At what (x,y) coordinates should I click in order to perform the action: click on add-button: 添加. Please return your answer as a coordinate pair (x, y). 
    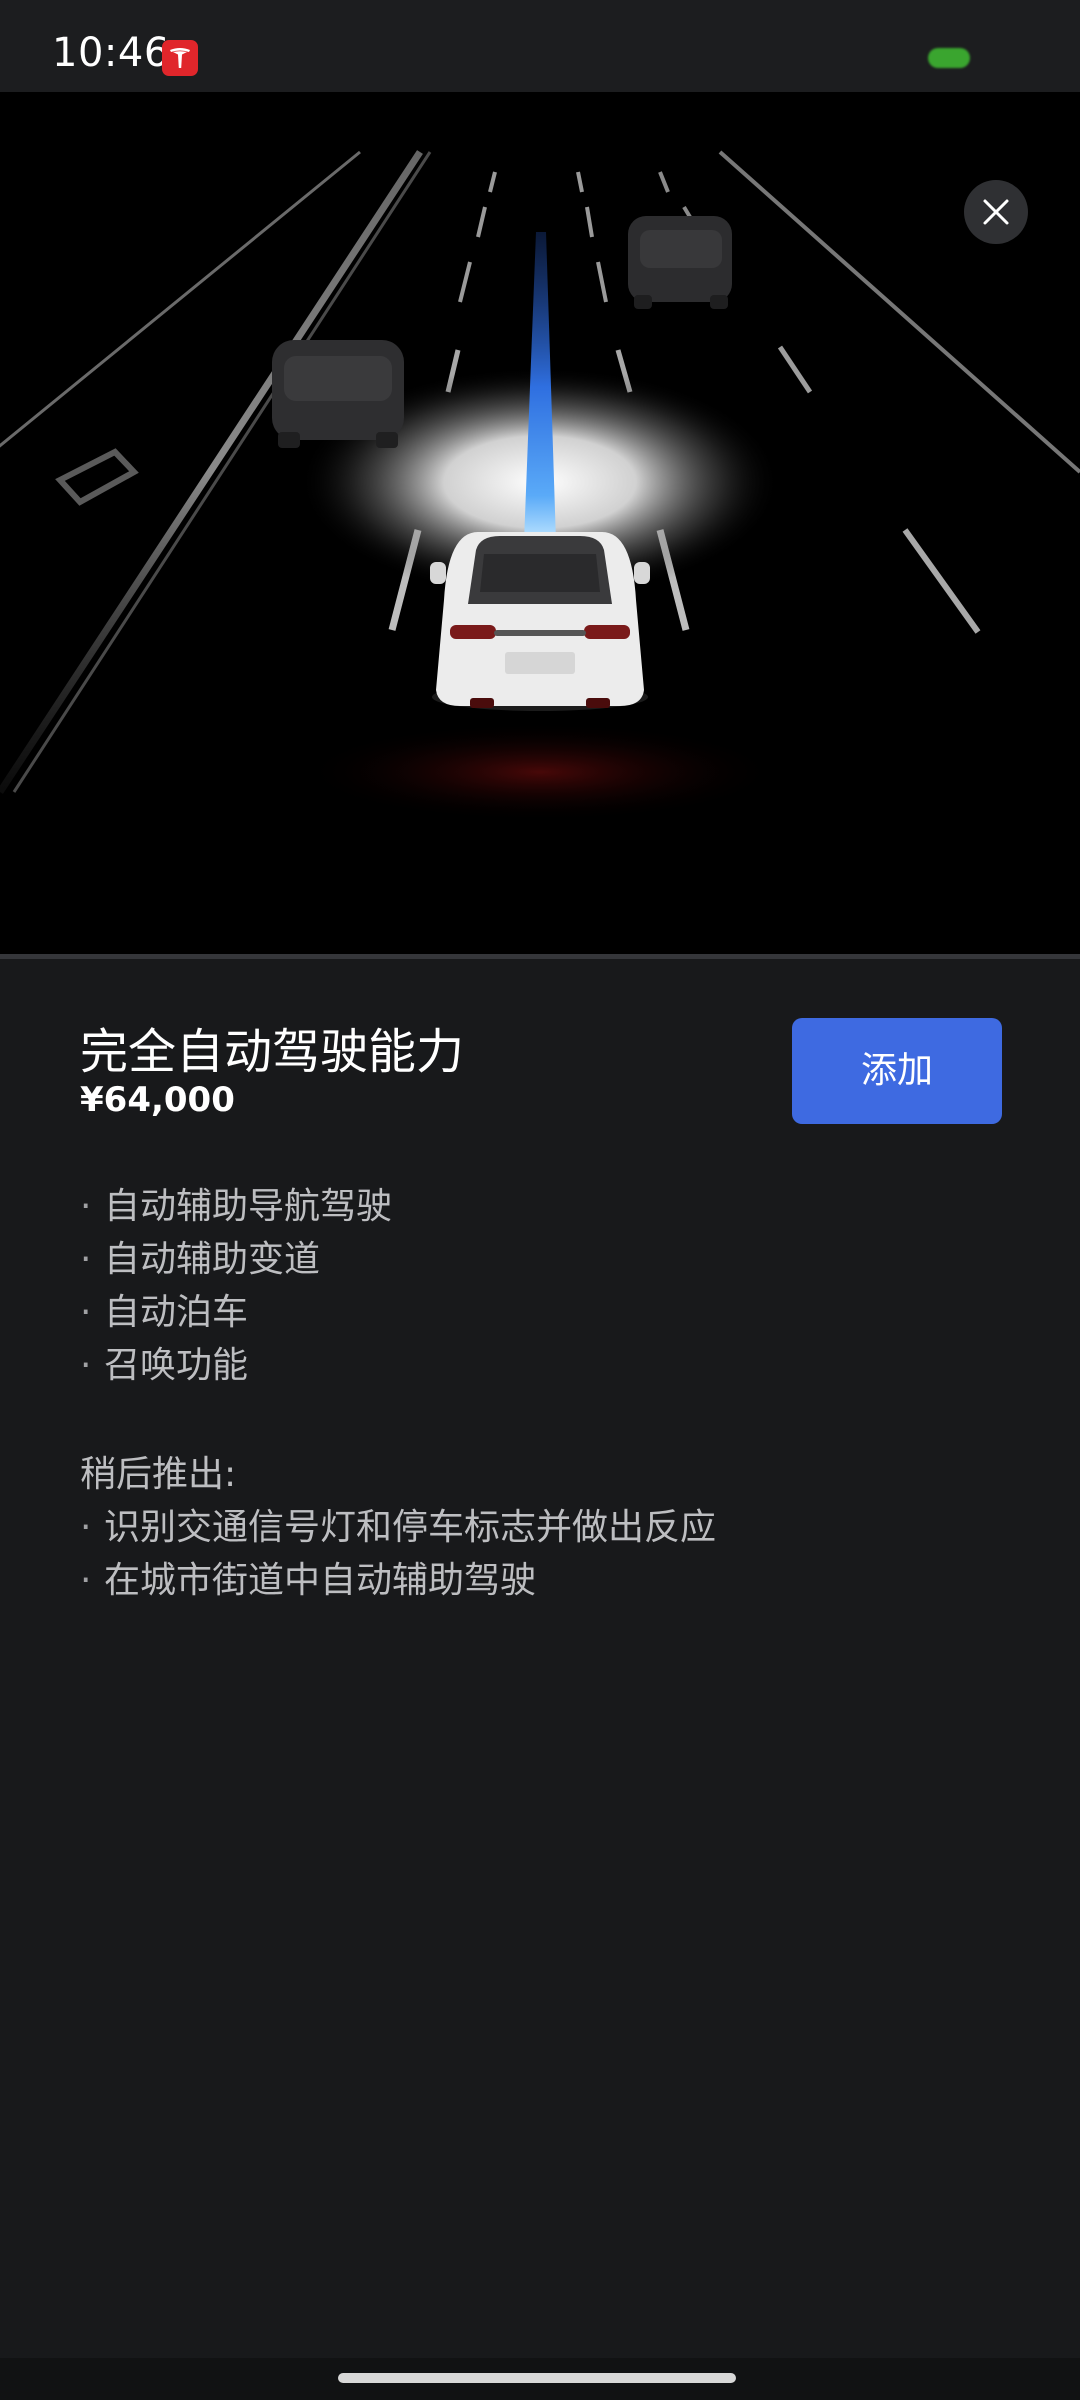
    Looking at the image, I should click on (897, 1071).